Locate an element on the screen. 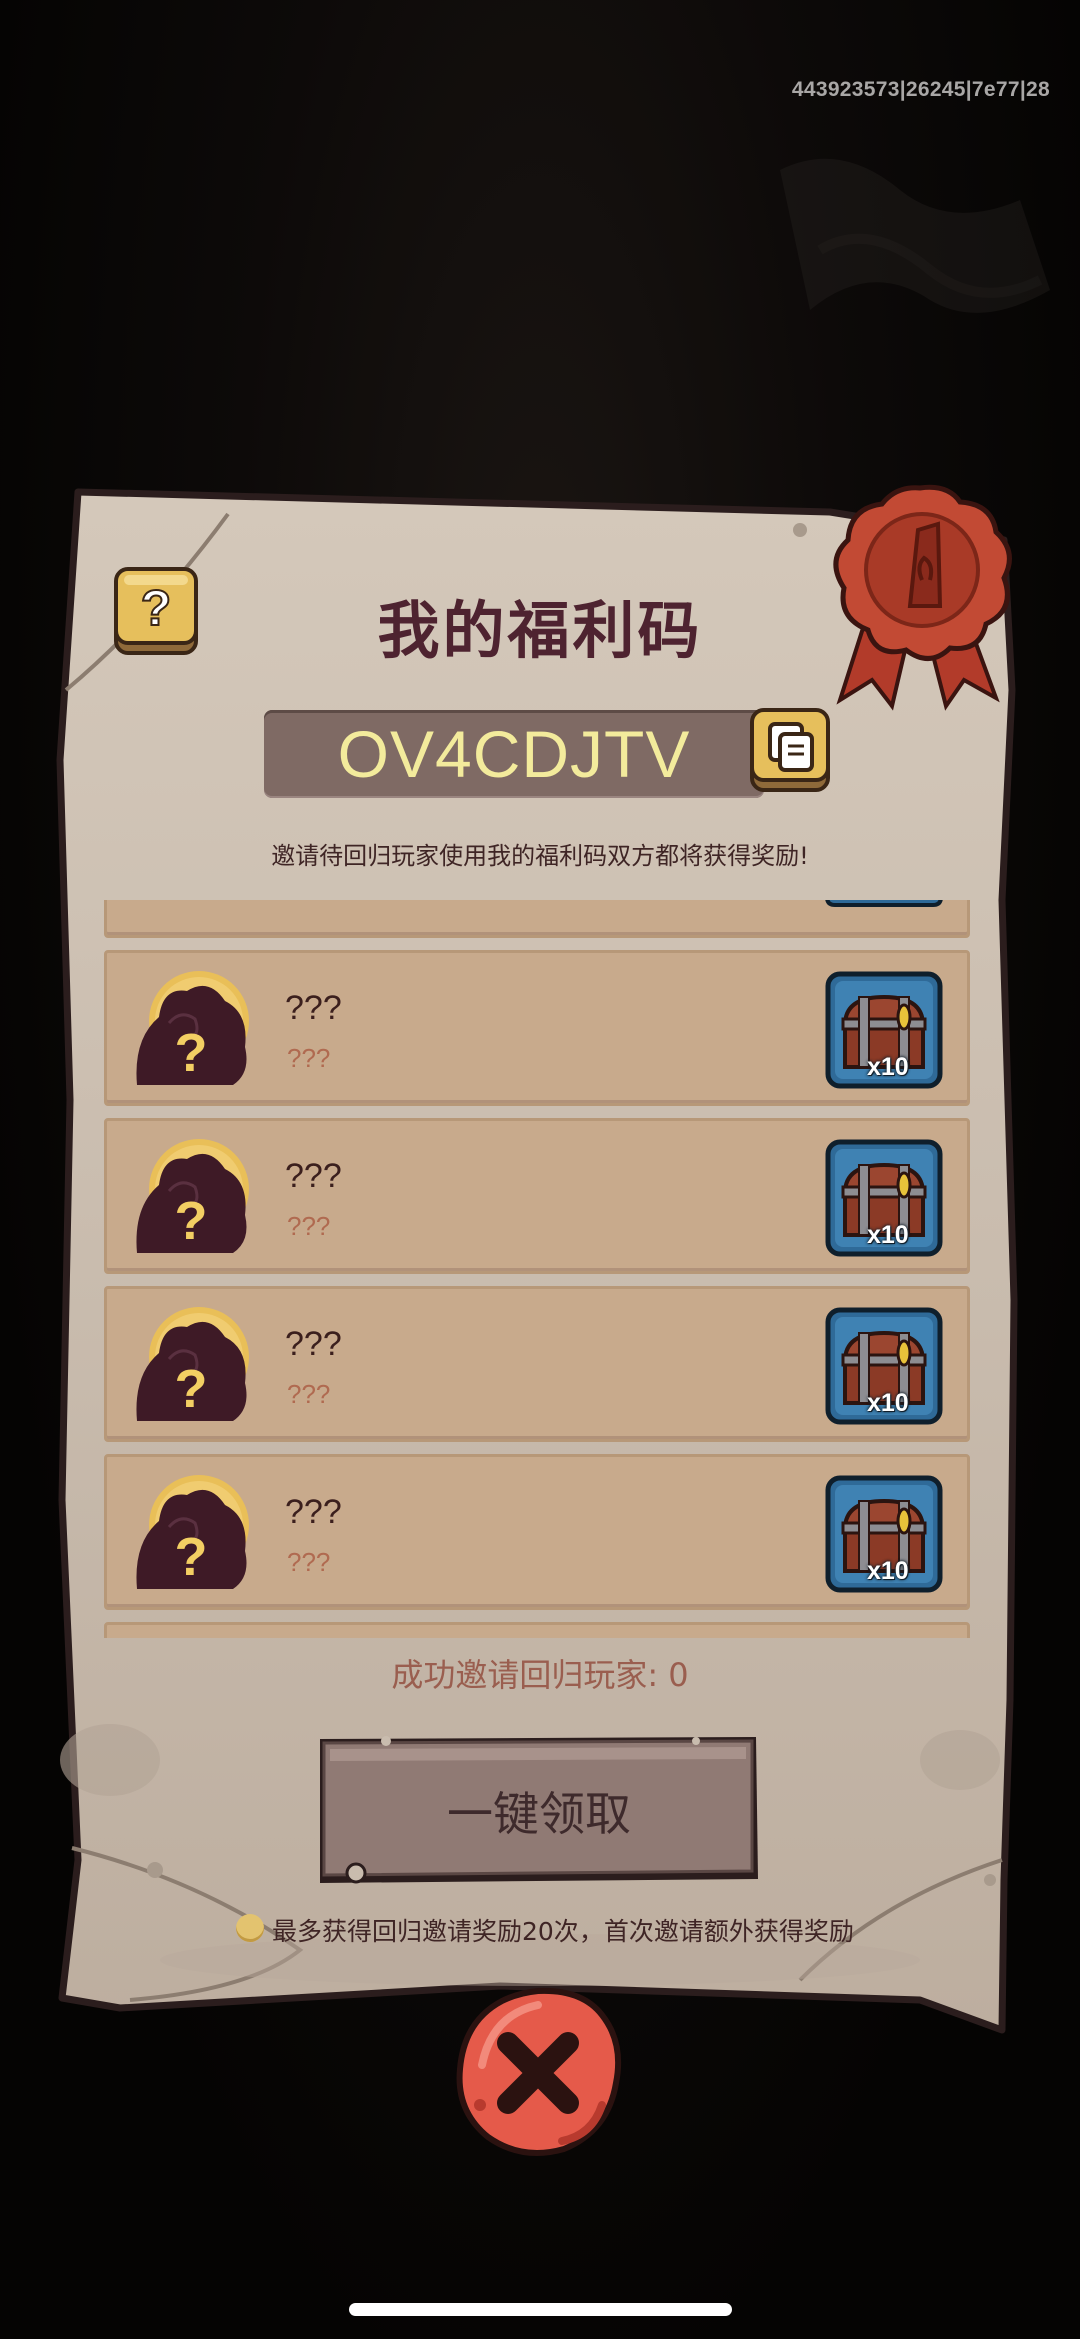 The image size is (1080, 2339). unknown-player-icon is located at coordinates (207, 907).